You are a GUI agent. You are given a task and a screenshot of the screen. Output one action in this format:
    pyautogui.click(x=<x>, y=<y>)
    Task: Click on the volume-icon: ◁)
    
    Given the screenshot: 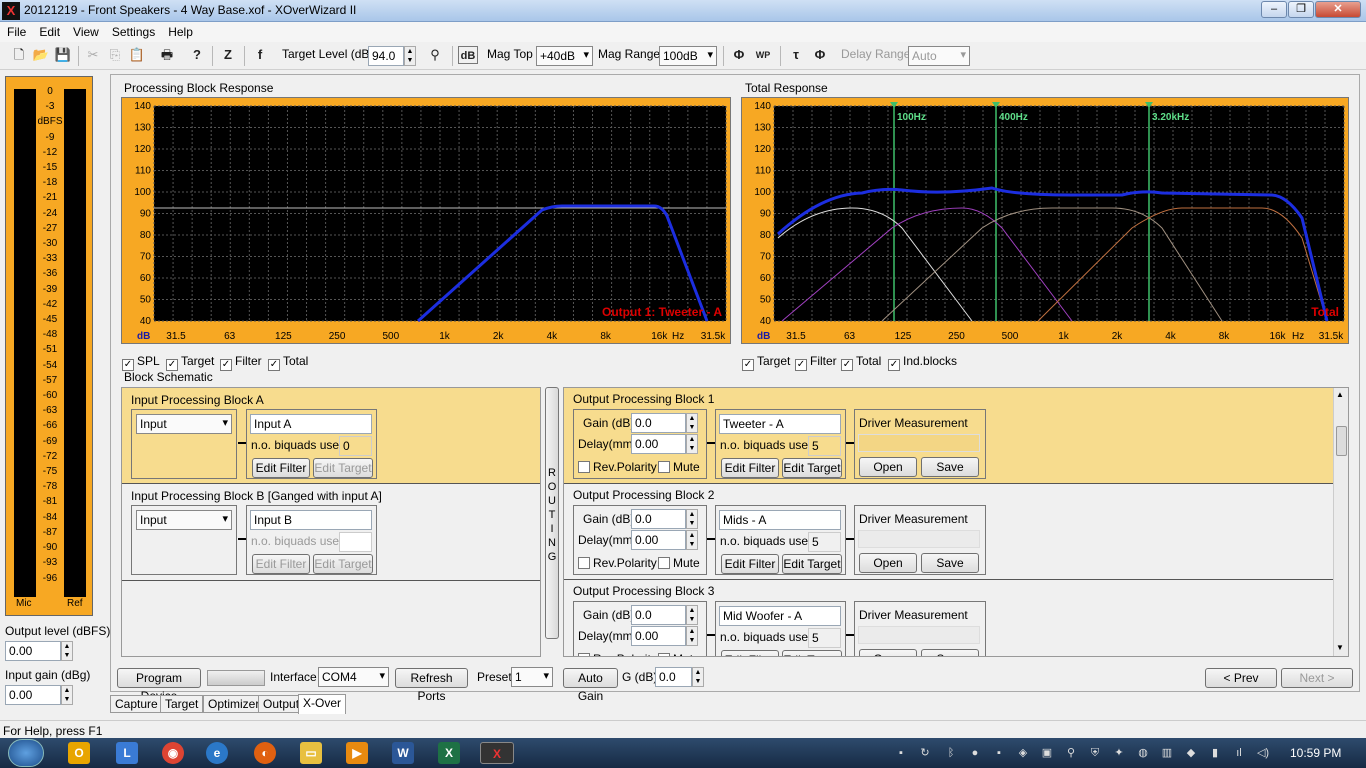 What is the action you would take?
    pyautogui.click(x=1263, y=753)
    